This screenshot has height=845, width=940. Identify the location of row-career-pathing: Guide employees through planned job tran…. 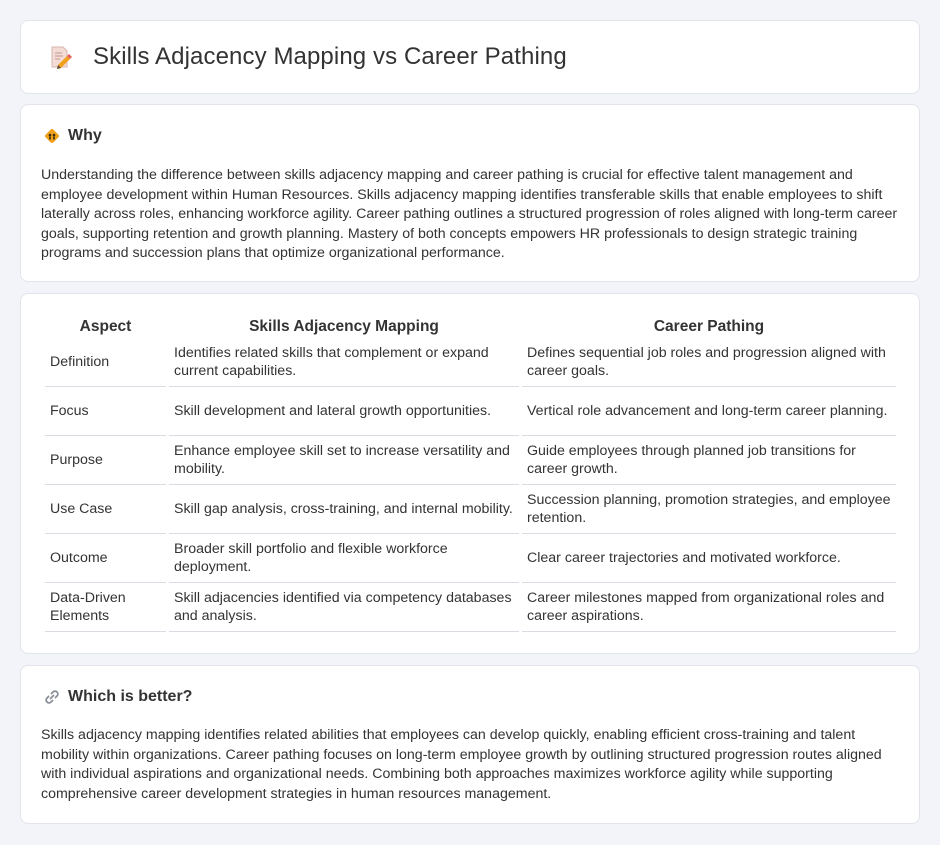
(709, 460).